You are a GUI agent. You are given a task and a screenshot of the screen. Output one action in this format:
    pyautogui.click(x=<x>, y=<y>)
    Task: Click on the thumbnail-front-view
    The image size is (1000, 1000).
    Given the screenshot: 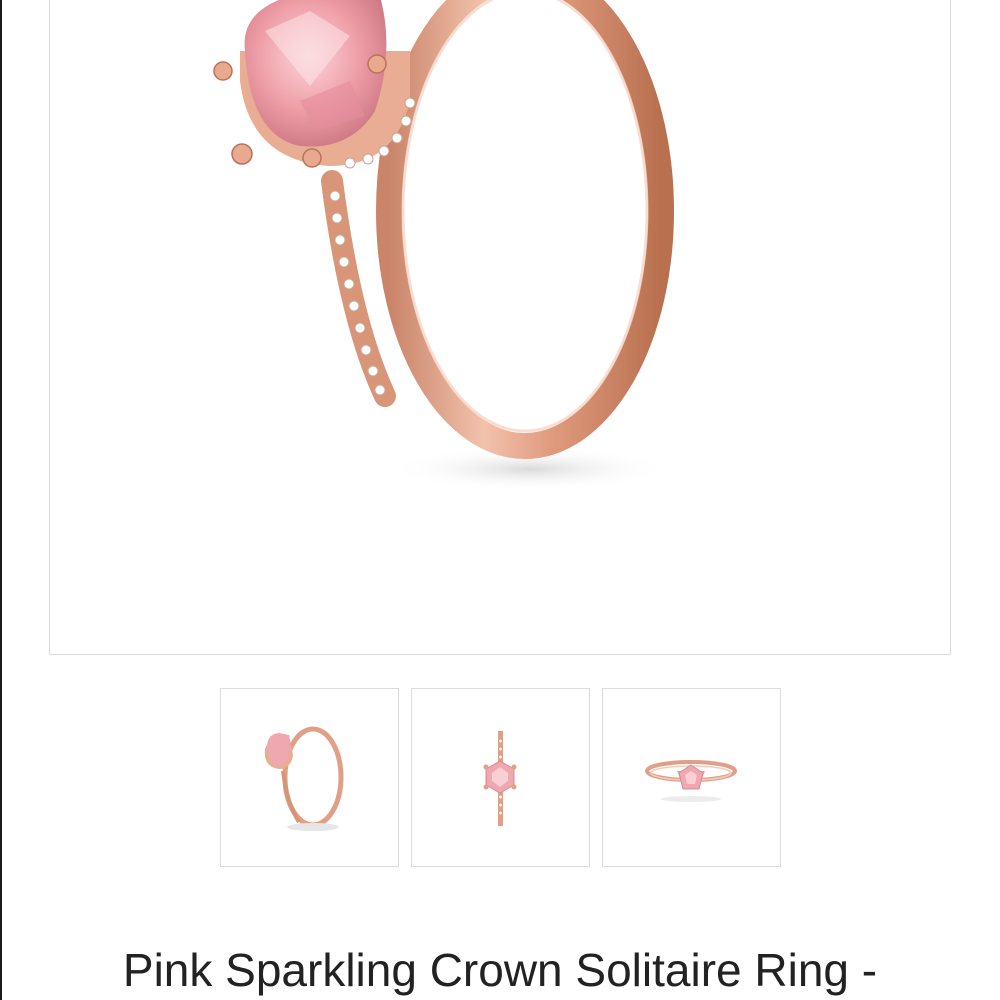 What is the action you would take?
    pyautogui.click(x=691, y=777)
    